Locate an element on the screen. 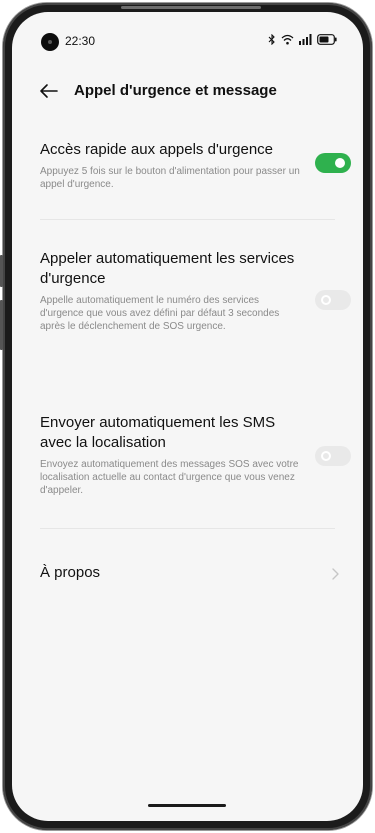  header: Appel d'urgence et message is located at coordinates (187, 92).